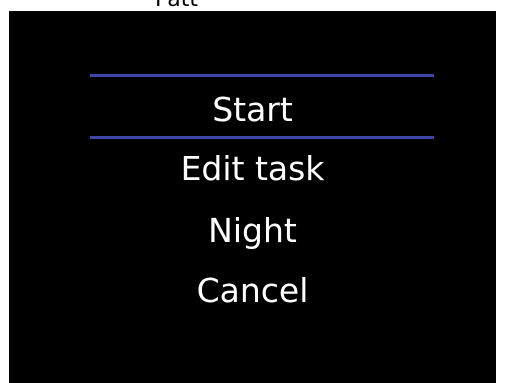  Describe the element at coordinates (252, 231) in the screenshot. I see `menu-item-night: Night` at that location.